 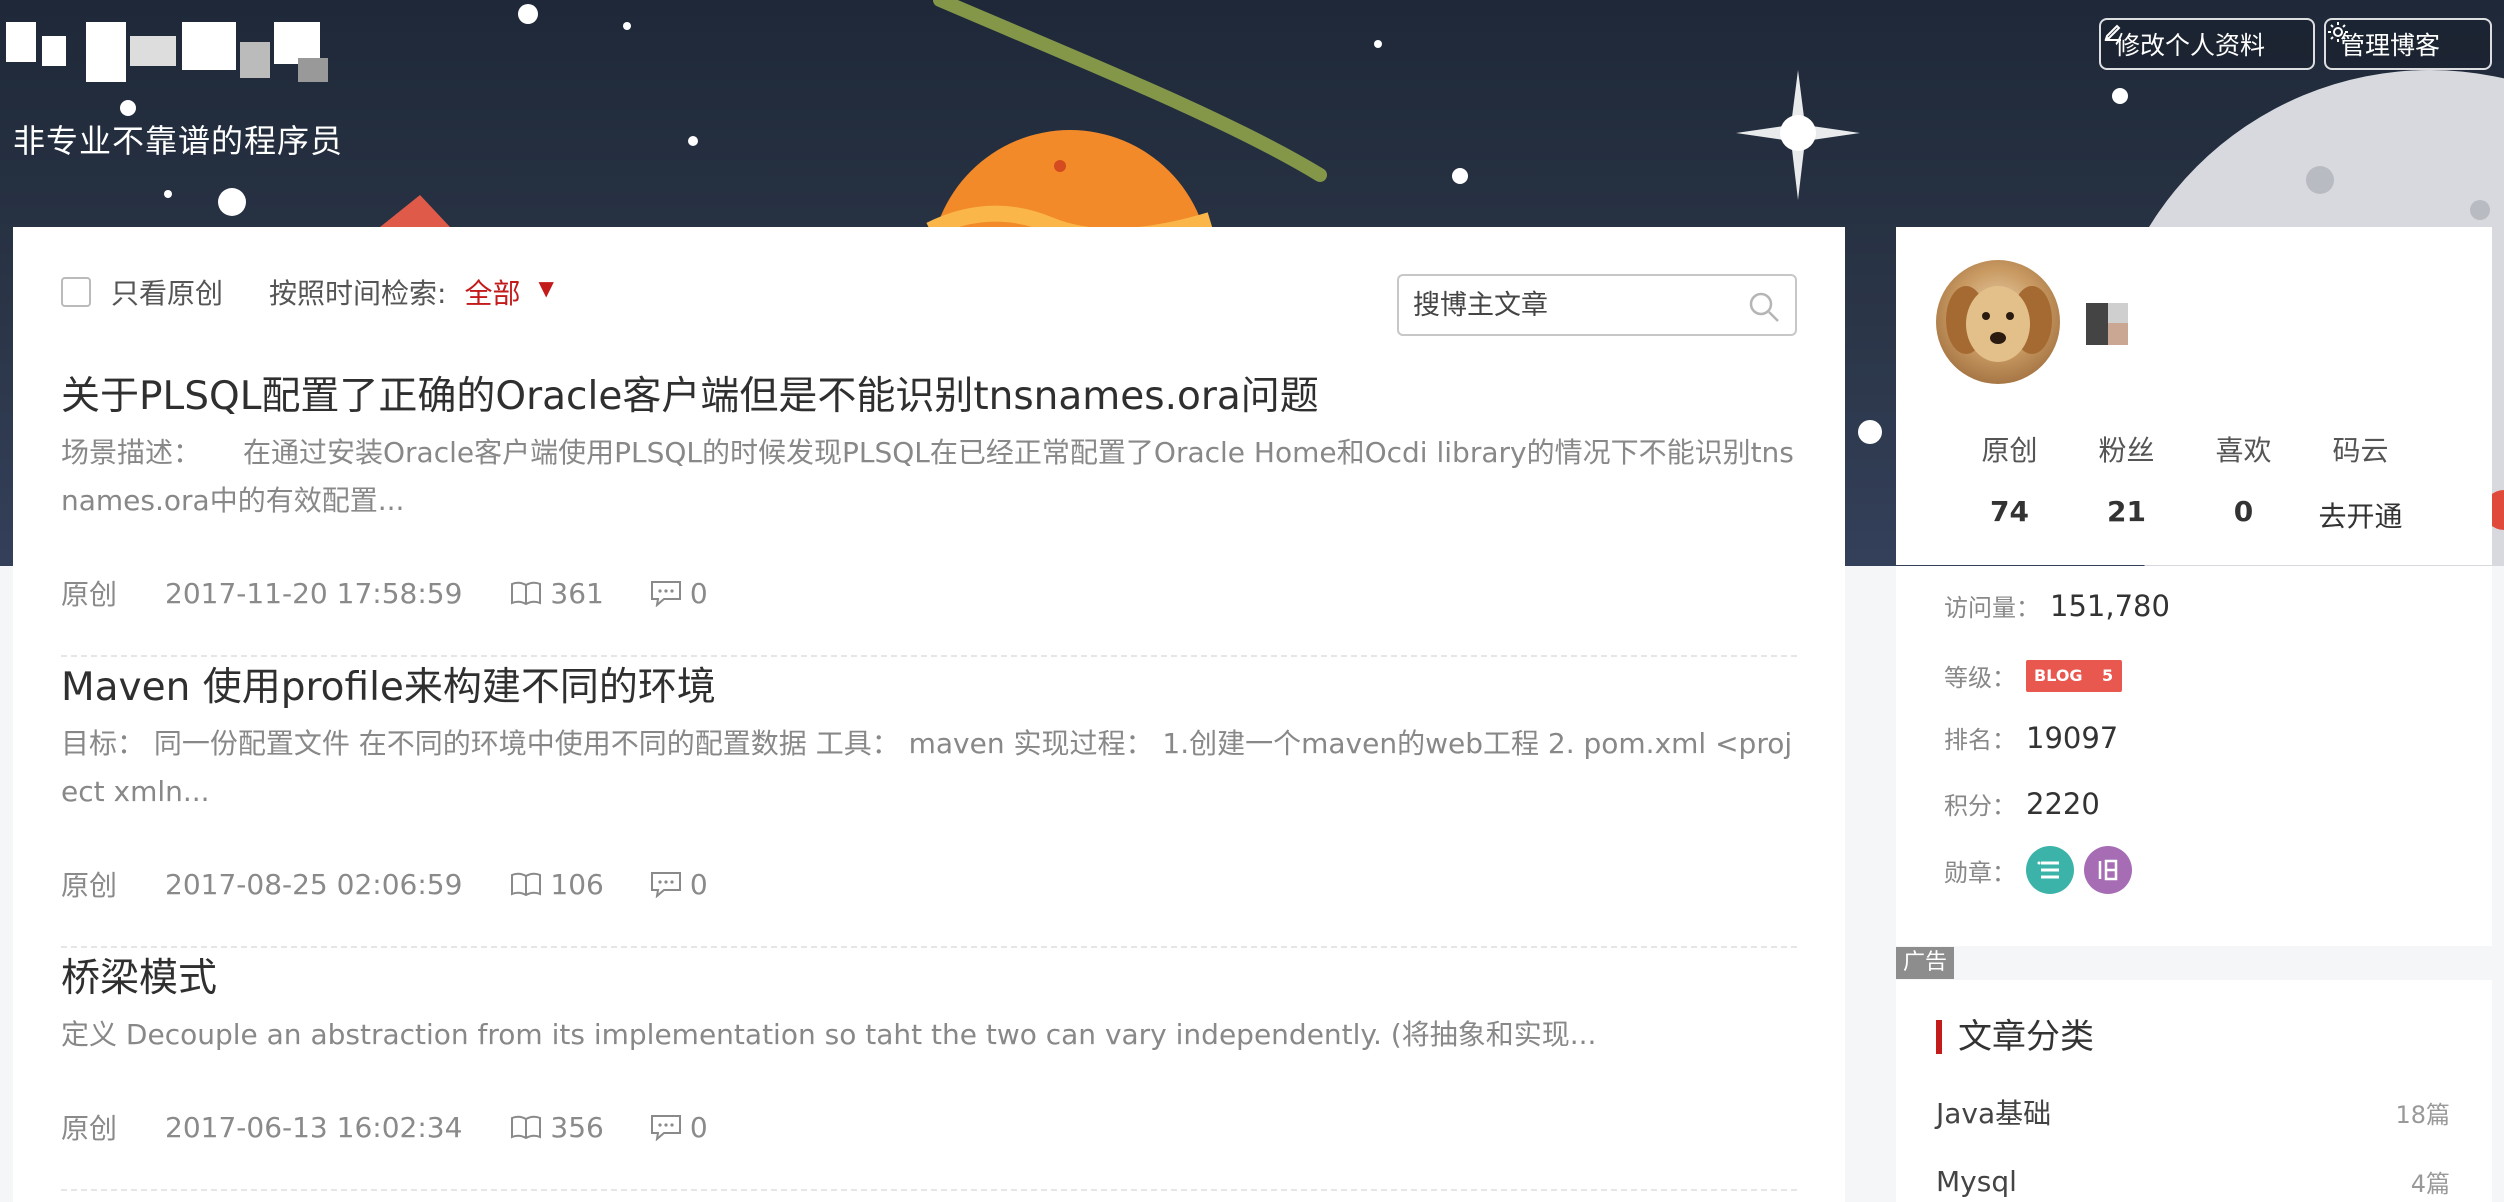 What do you see at coordinates (2108, 870) in the screenshot?
I see `persistence-medal-icon` at bounding box center [2108, 870].